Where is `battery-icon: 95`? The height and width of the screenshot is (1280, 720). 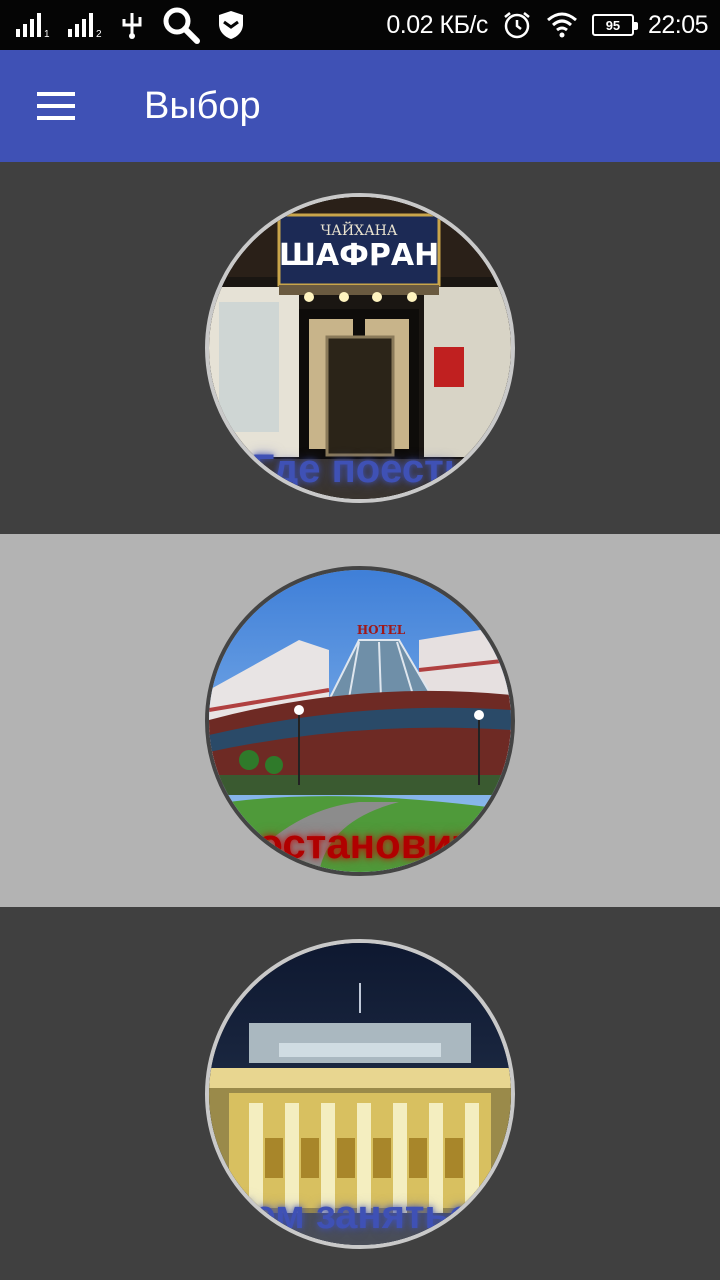 battery-icon: 95 is located at coordinates (614, 25).